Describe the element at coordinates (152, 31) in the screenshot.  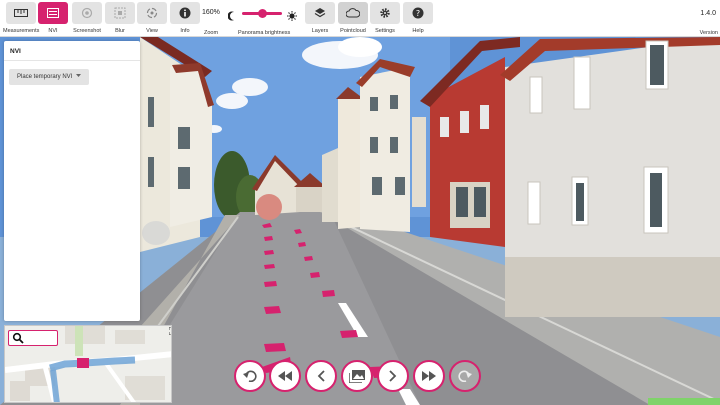
I see `tool-label: View` at that location.